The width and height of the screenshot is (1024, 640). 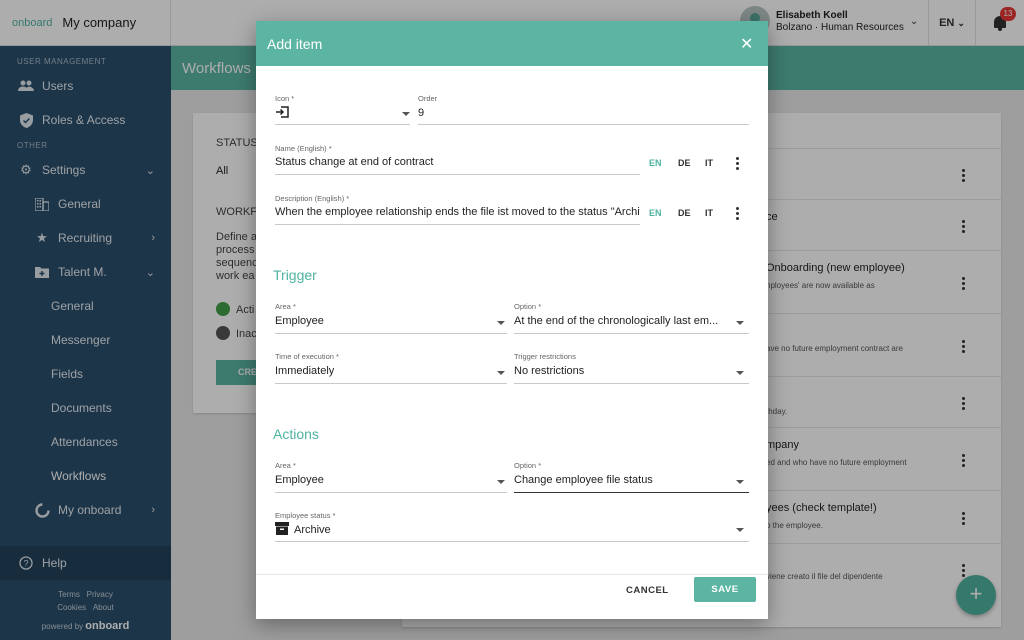 What do you see at coordinates (549, 371) in the screenshot?
I see `restrictions-value: No restrictions` at bounding box center [549, 371].